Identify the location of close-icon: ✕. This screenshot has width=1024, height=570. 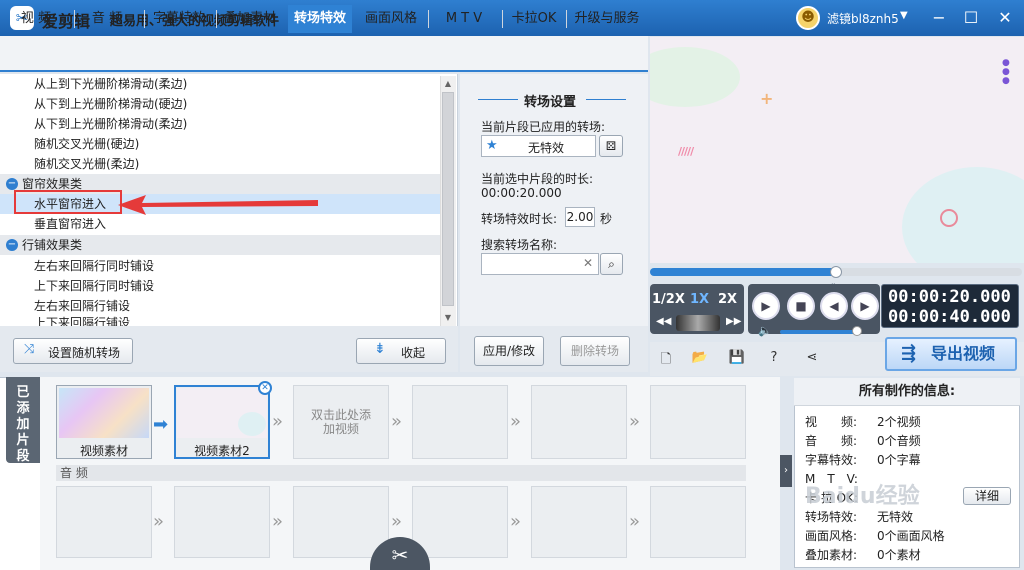
(1005, 18).